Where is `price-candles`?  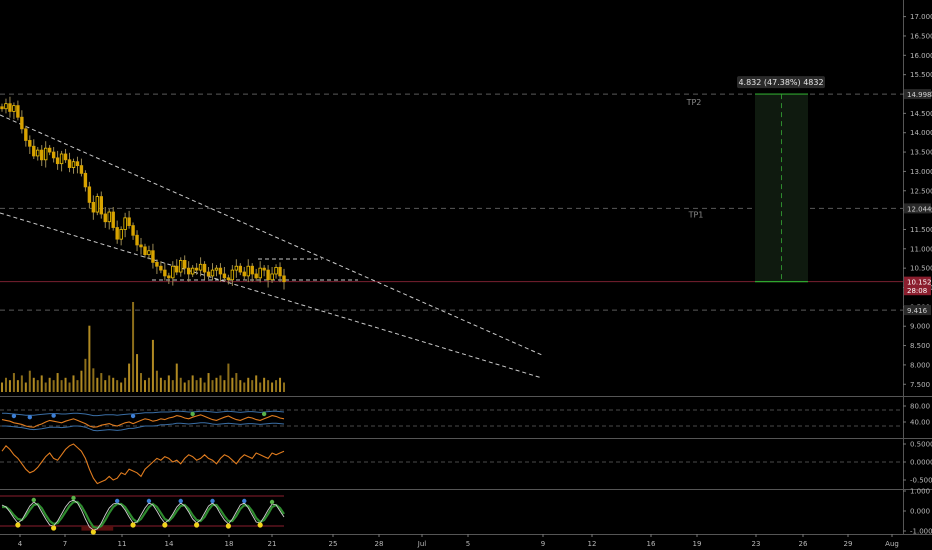 price-candles is located at coordinates (143, 193).